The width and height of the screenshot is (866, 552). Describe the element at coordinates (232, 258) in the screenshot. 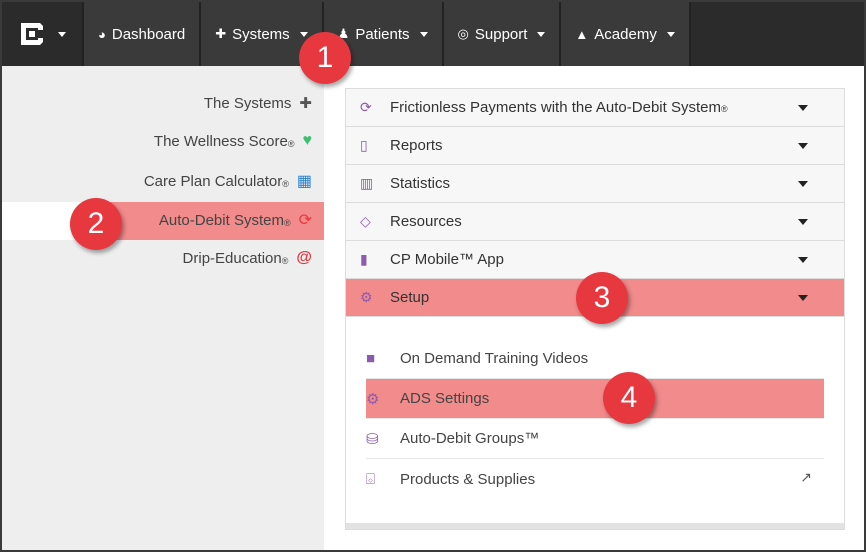

I see `sidebar-item-label: Drip-Education` at that location.